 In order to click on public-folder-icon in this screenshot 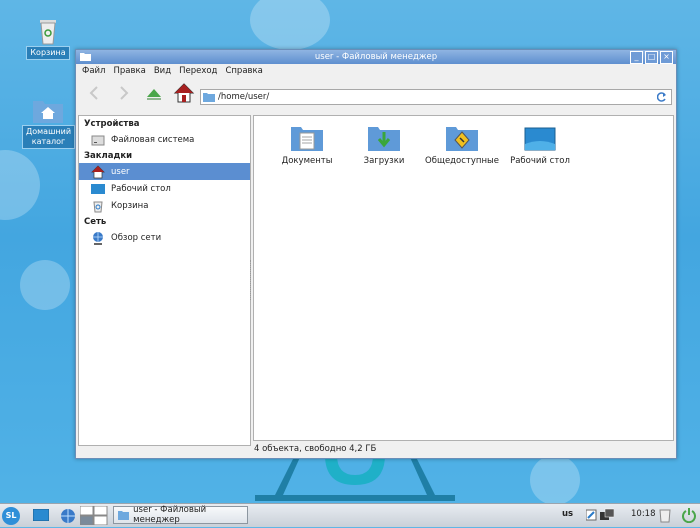, I will do `click(462, 138)`.